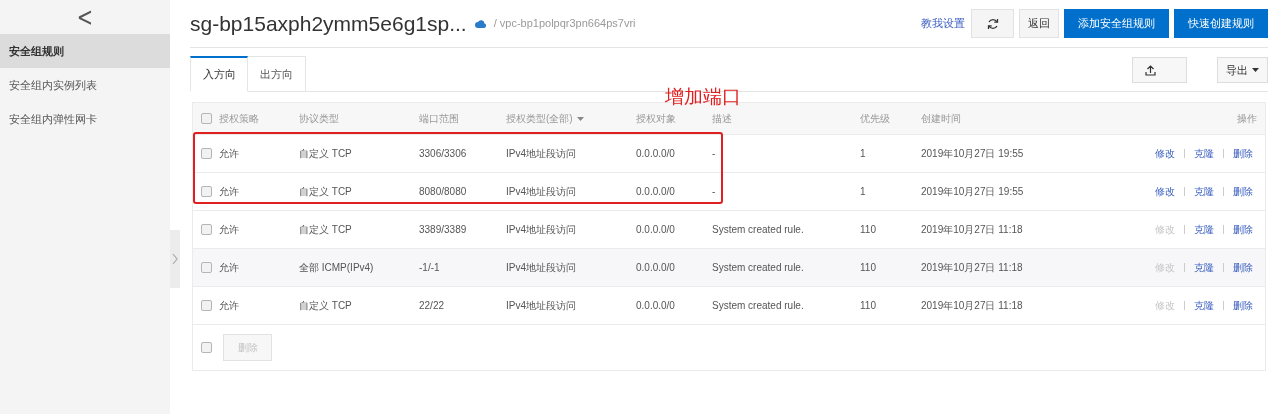  I want to click on refresh-icon, so click(992, 23).